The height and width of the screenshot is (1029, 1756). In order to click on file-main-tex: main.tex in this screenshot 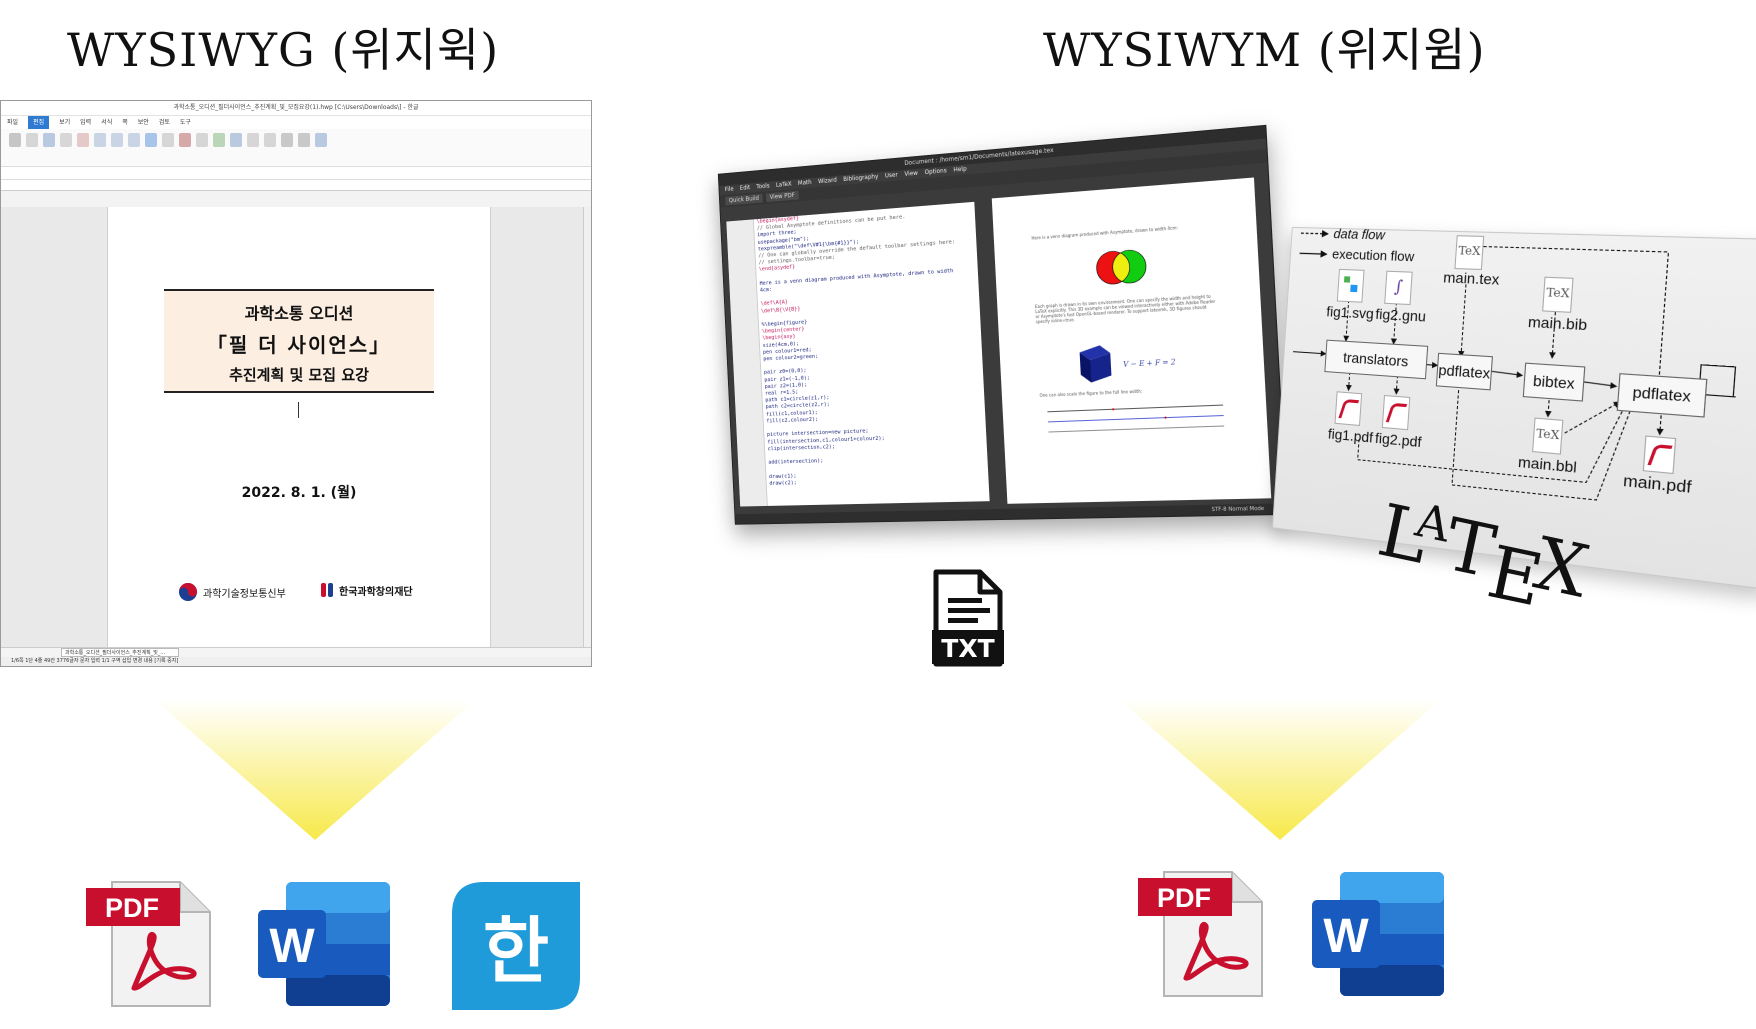, I will do `click(1471, 278)`.